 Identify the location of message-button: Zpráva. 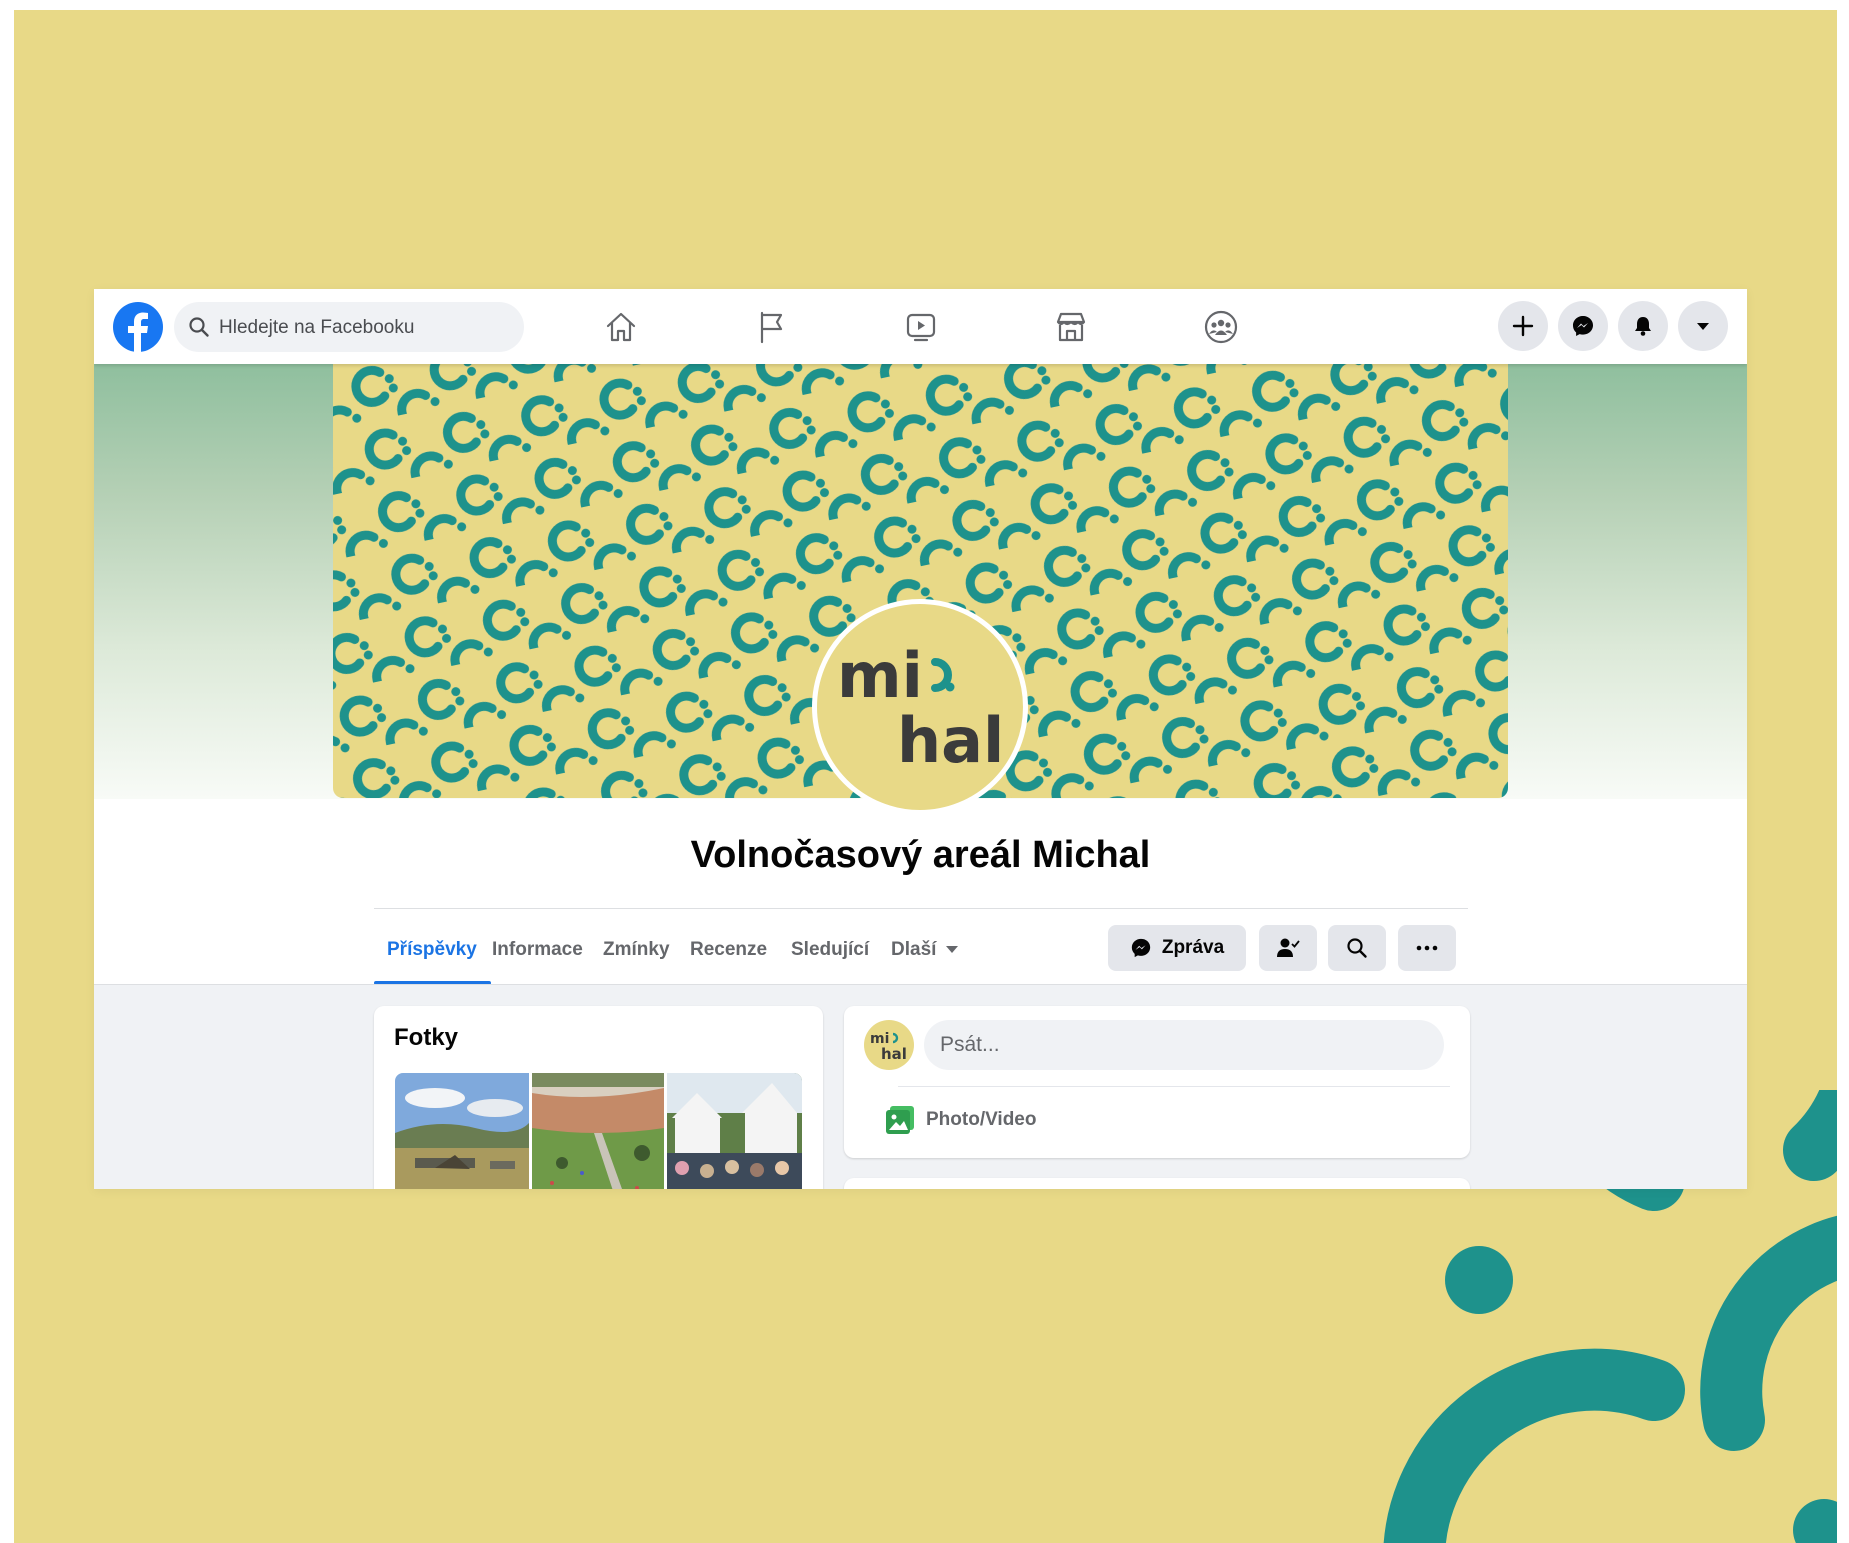
(1177, 948).